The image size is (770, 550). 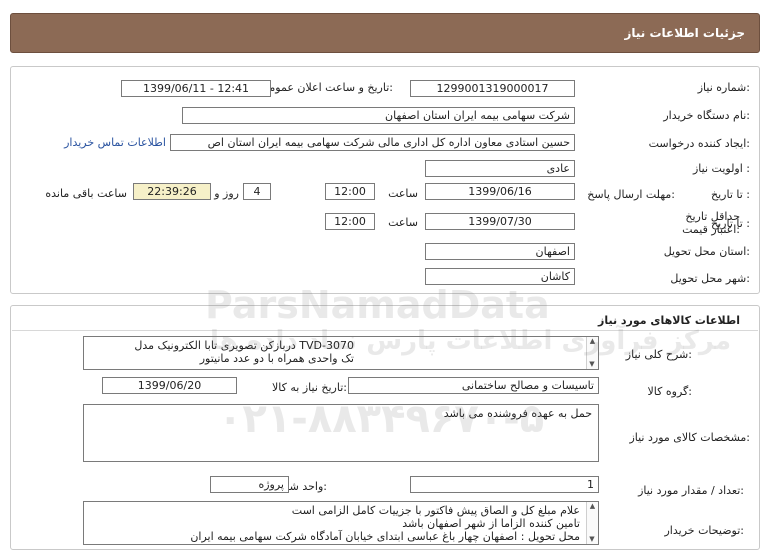 What do you see at coordinates (309, 387) in the screenshot?
I see `need-date-label: تاریخ نیاز به کالا:` at bounding box center [309, 387].